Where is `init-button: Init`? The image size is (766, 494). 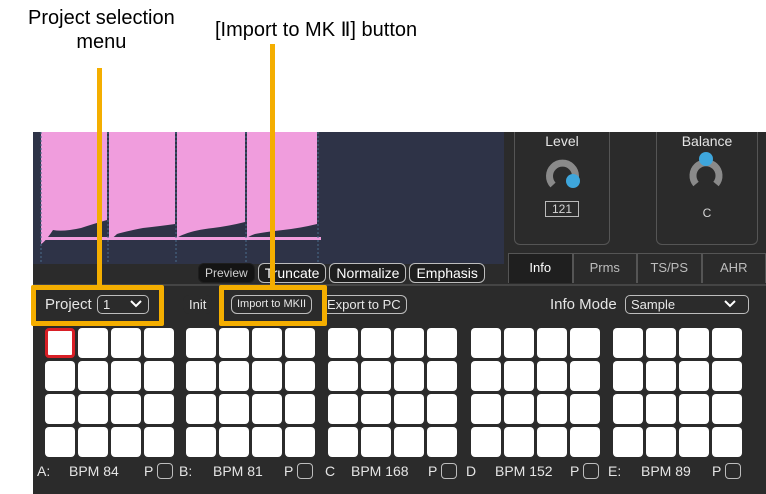
init-button: Init is located at coordinates (198, 304).